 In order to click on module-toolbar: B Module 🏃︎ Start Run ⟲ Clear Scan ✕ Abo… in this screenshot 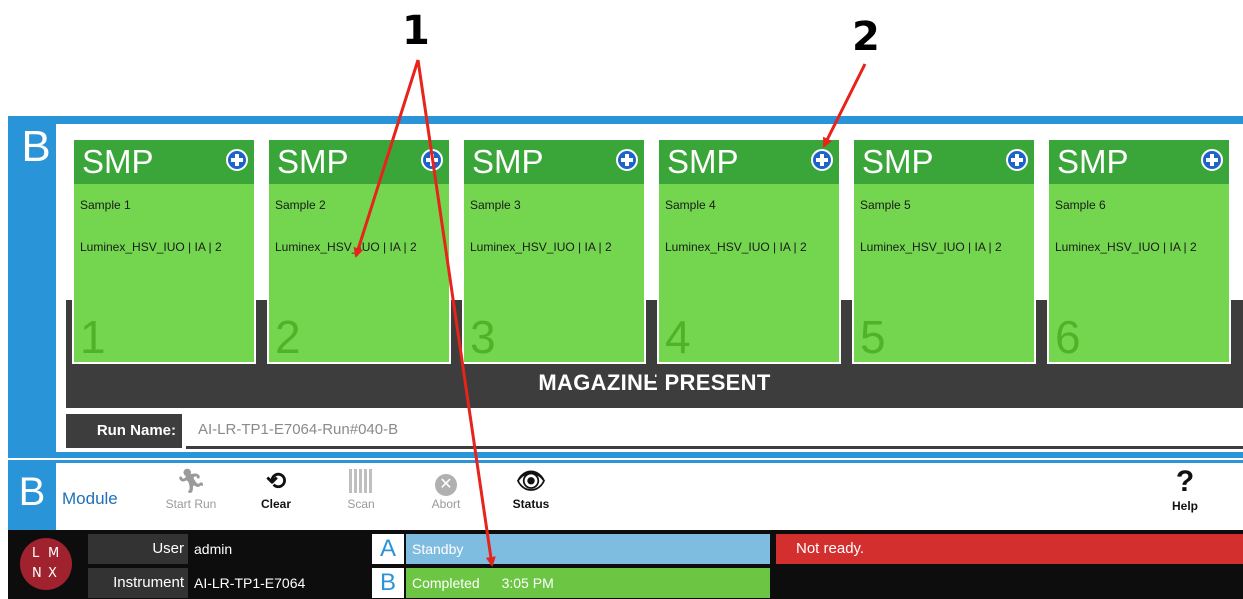, I will do `click(625, 495)`.